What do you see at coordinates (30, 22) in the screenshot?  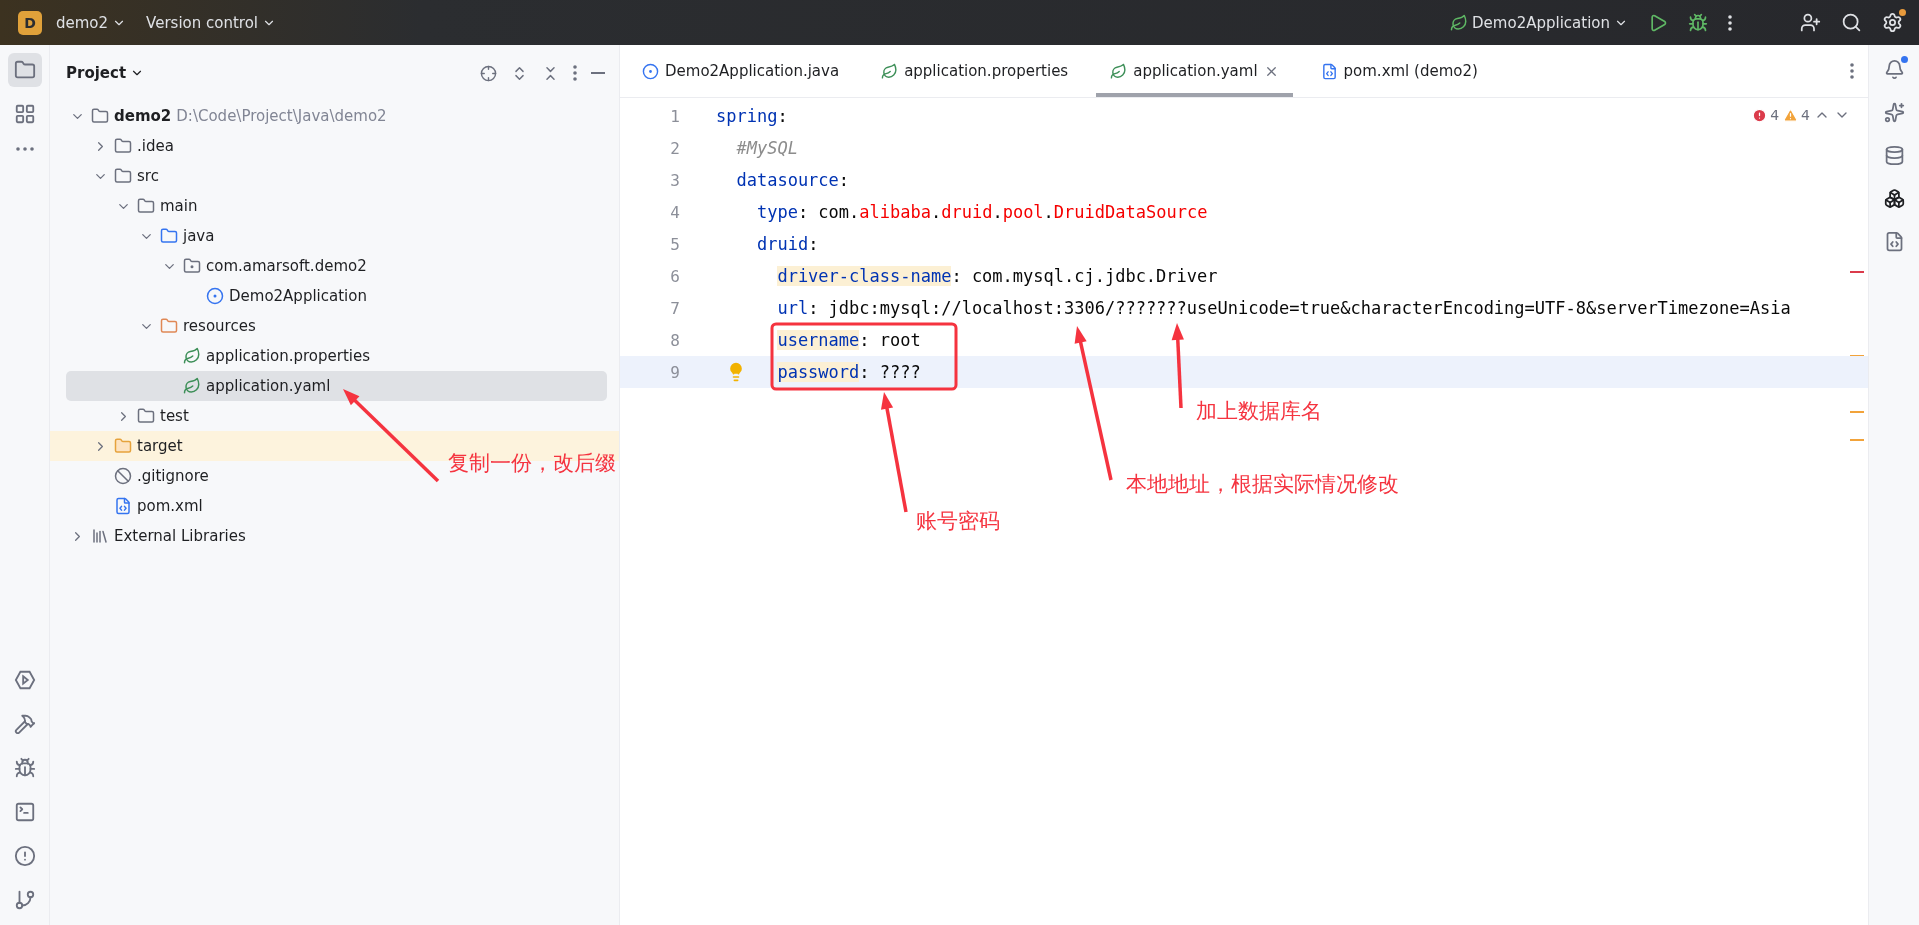 I see `project-badge: D` at bounding box center [30, 22].